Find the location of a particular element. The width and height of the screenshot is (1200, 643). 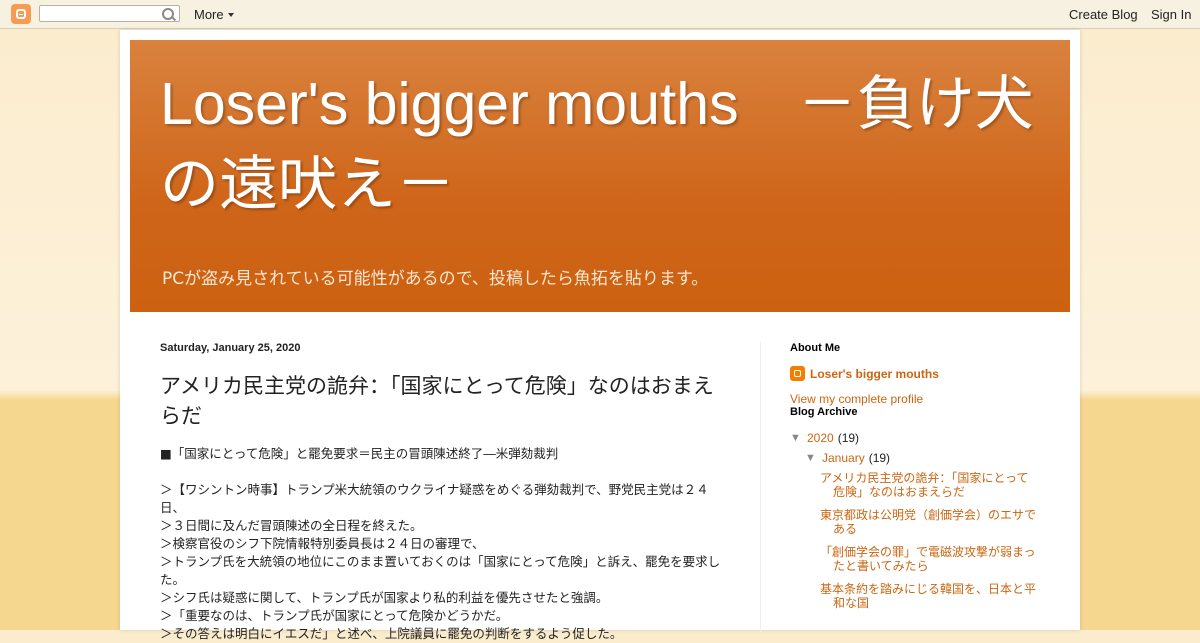

post-line: ＞３日間に及んだ冒頭陳述の全日程を終えた。 is located at coordinates (291, 525).